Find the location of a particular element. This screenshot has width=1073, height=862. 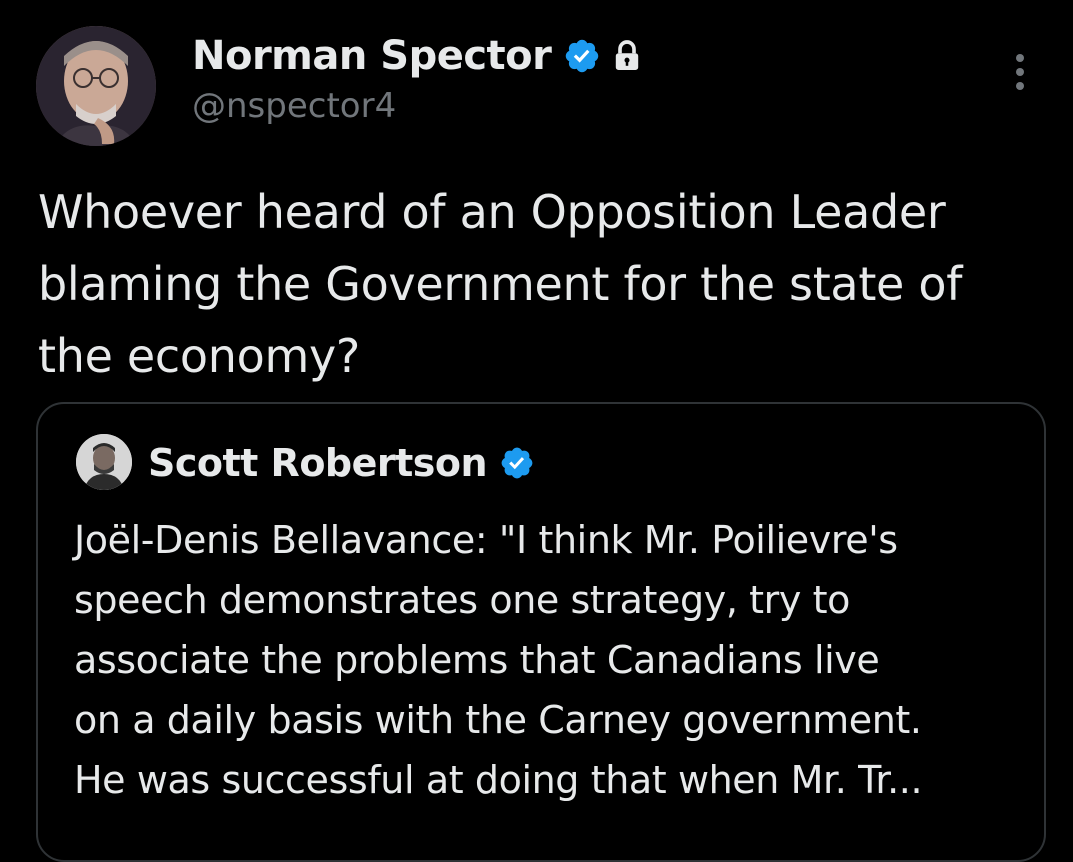

quoted-author-name-row: Scott Robertson is located at coordinates (341, 463).